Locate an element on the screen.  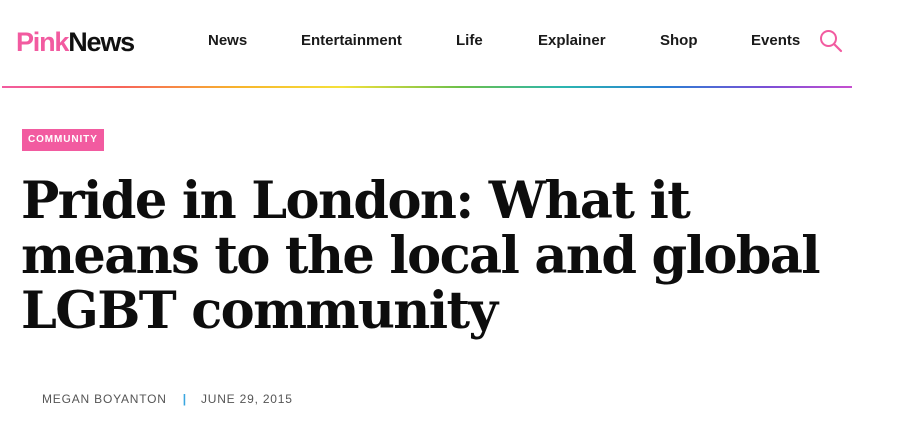
article-byline: MEGAN BOYANTON | JUNE 29, 2015 is located at coordinates (167, 399).